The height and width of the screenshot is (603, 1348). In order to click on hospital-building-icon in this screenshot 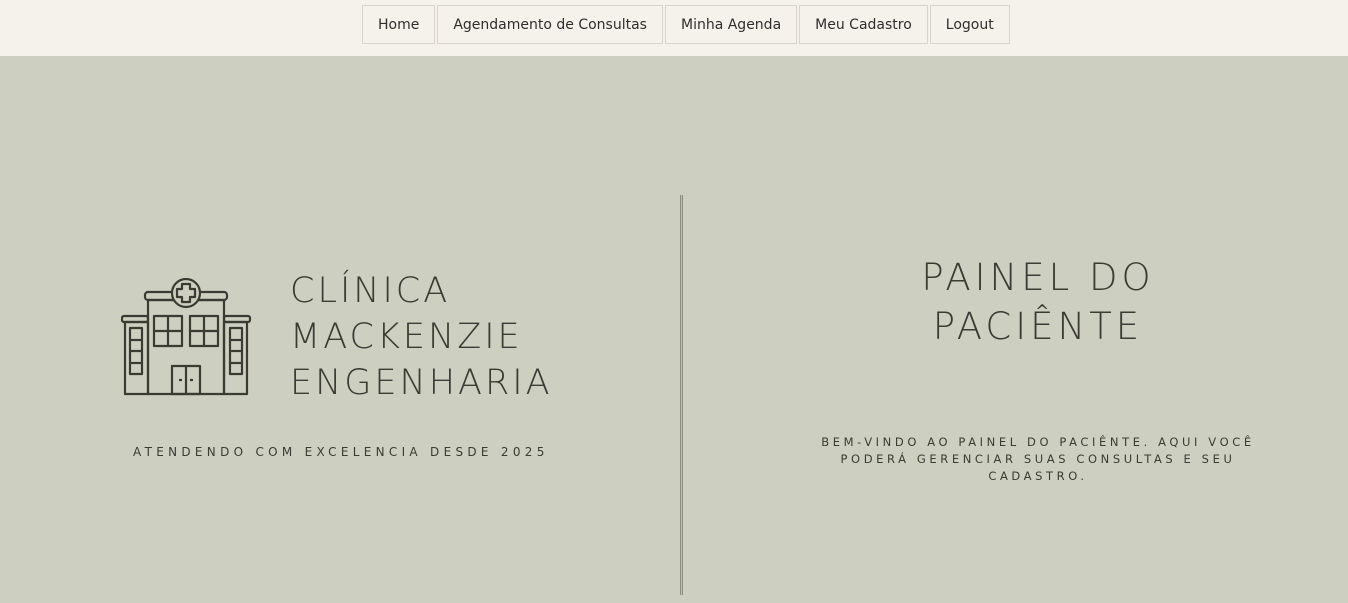, I will do `click(186, 337)`.